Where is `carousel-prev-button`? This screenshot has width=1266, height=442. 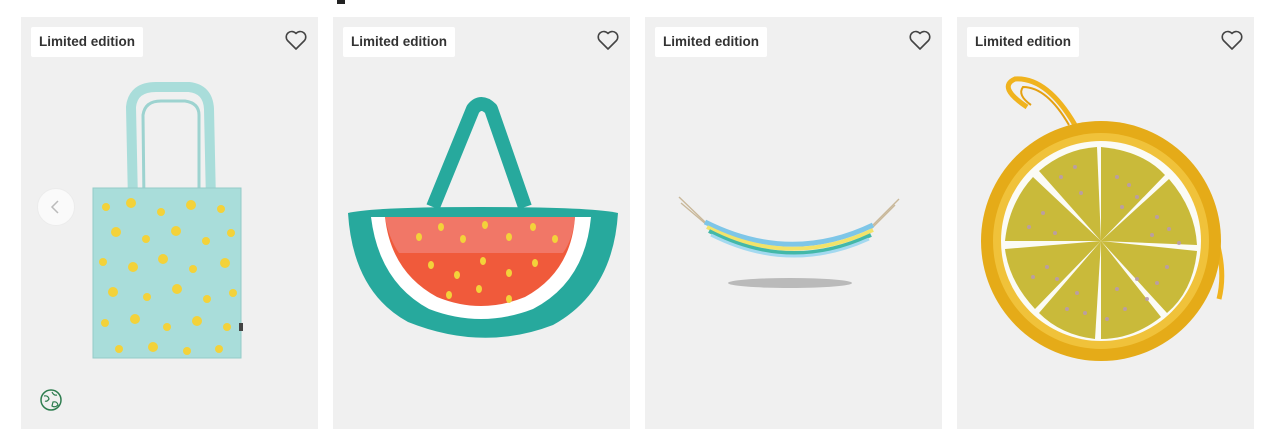
carousel-prev-button is located at coordinates (56, 207).